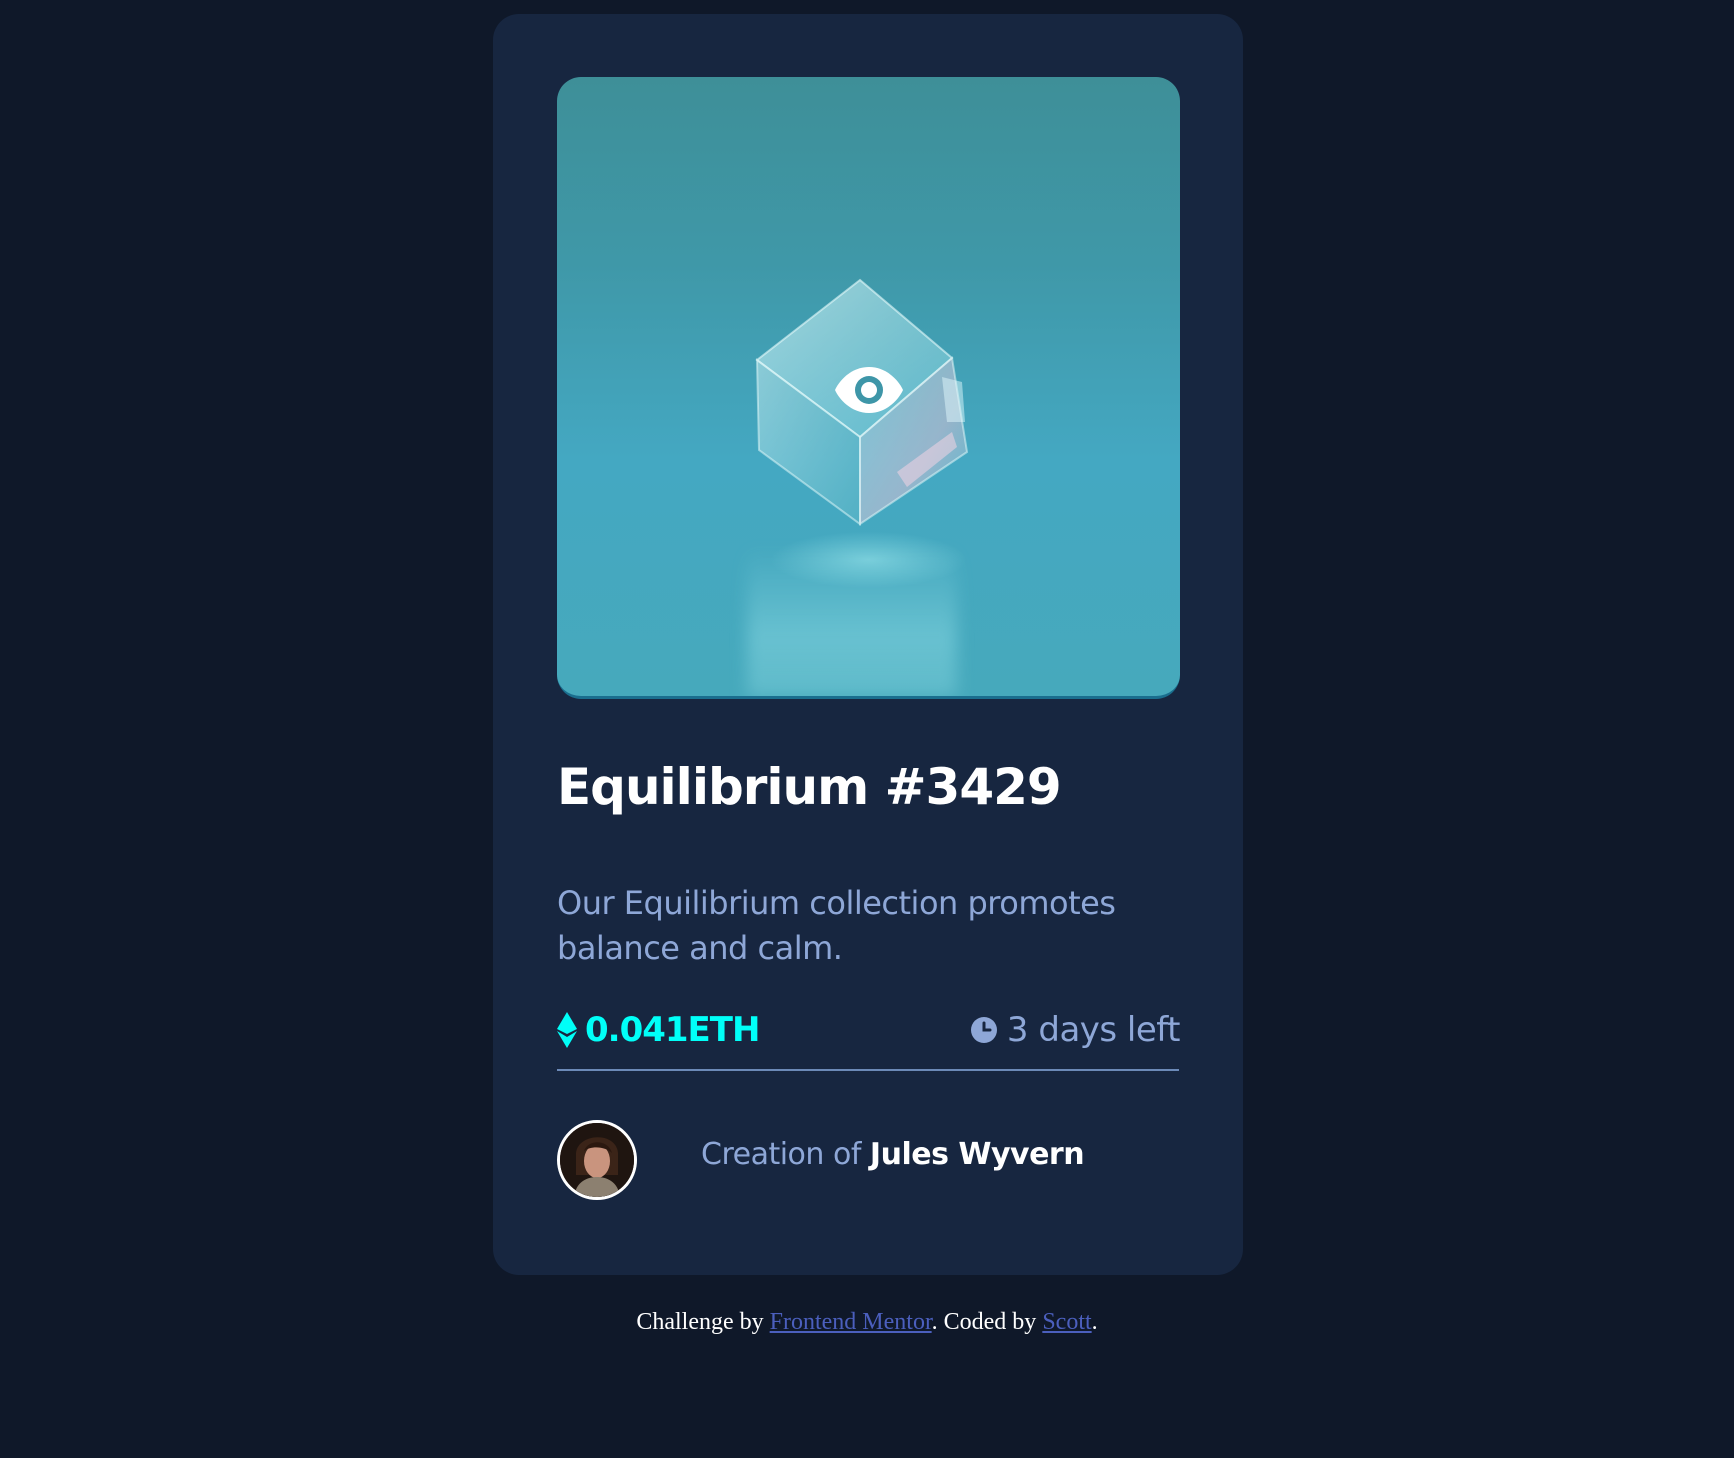 The height and width of the screenshot is (1458, 1734). I want to click on avatar-portrait, so click(597, 1160).